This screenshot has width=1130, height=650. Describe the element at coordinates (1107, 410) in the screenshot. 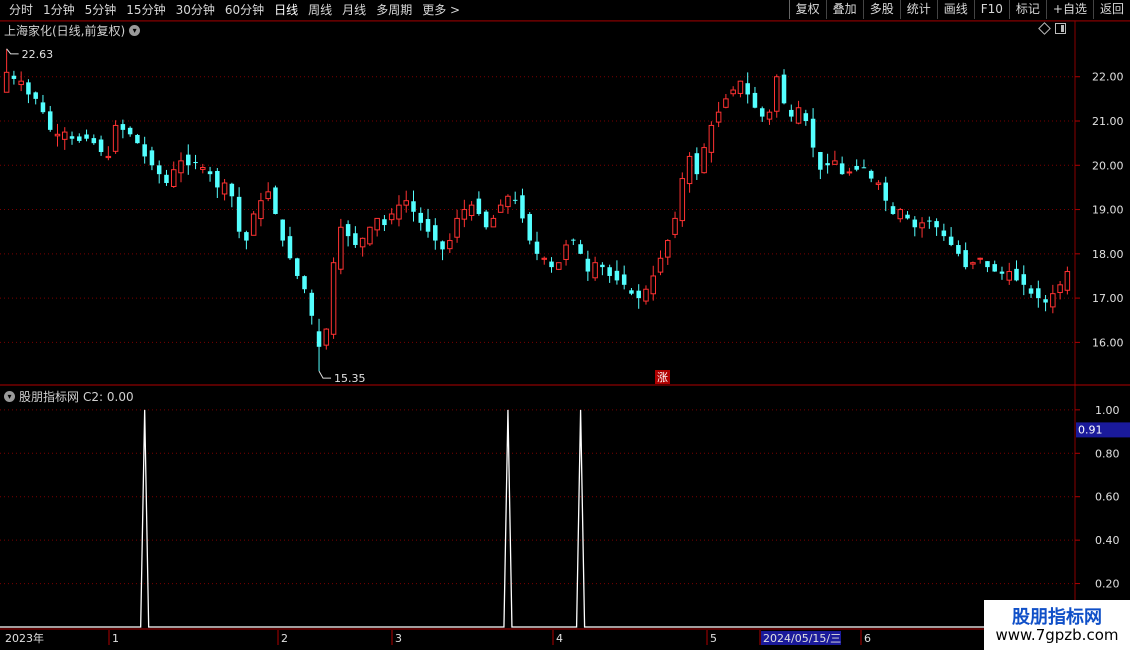

I see `indicator-tick-label: 1.00` at that location.